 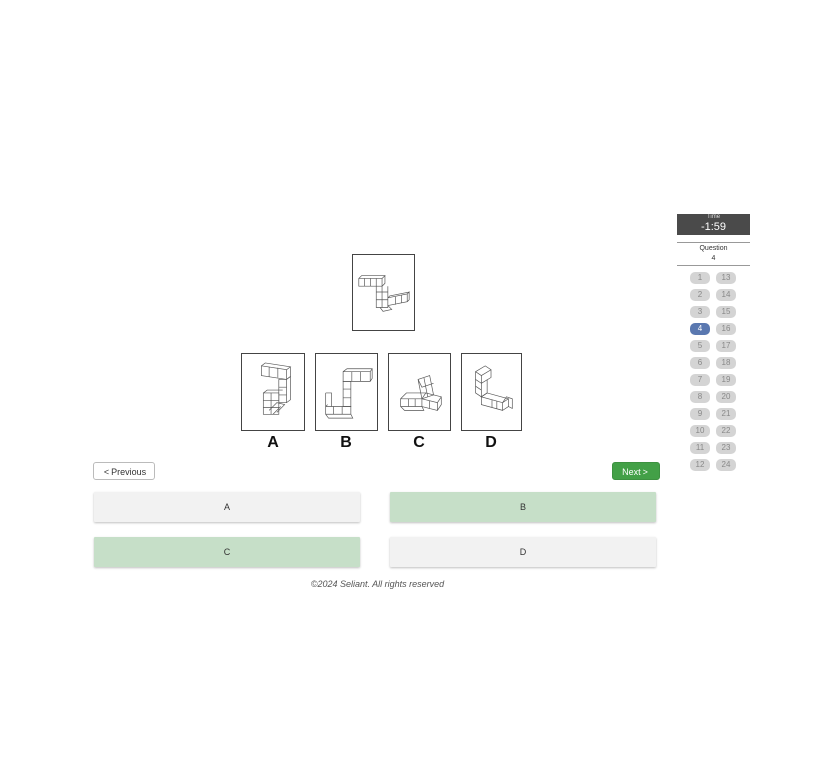 I want to click on choice-c-image, so click(x=421, y=393).